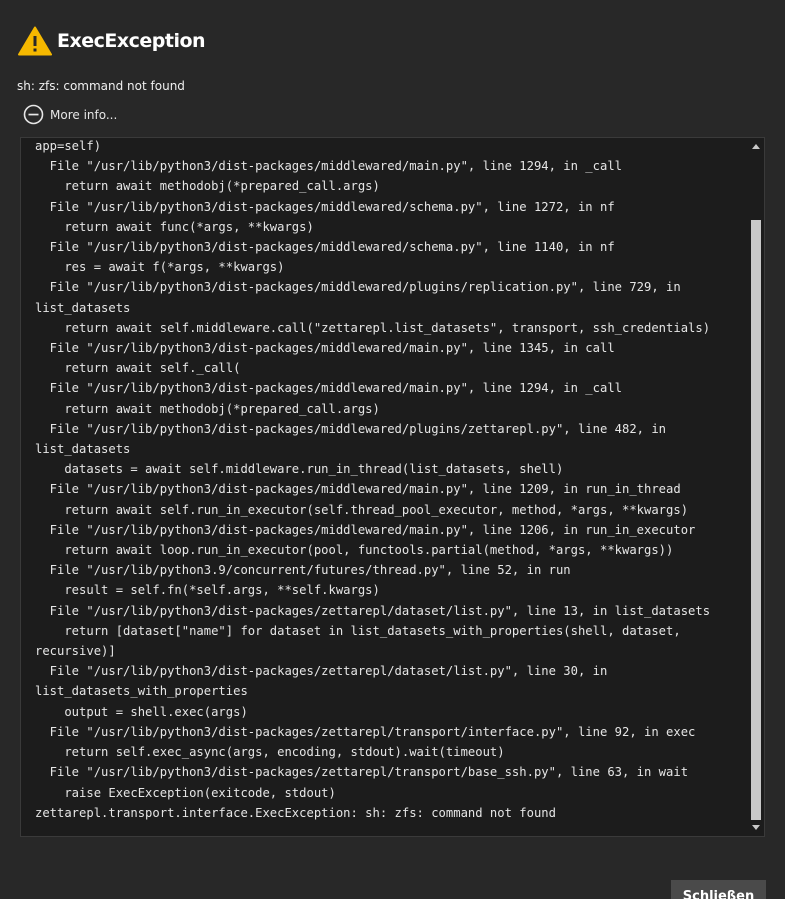 The image size is (785, 899). Describe the element at coordinates (101, 86) in the screenshot. I see `error-message: sh: zfs: command not found` at that location.